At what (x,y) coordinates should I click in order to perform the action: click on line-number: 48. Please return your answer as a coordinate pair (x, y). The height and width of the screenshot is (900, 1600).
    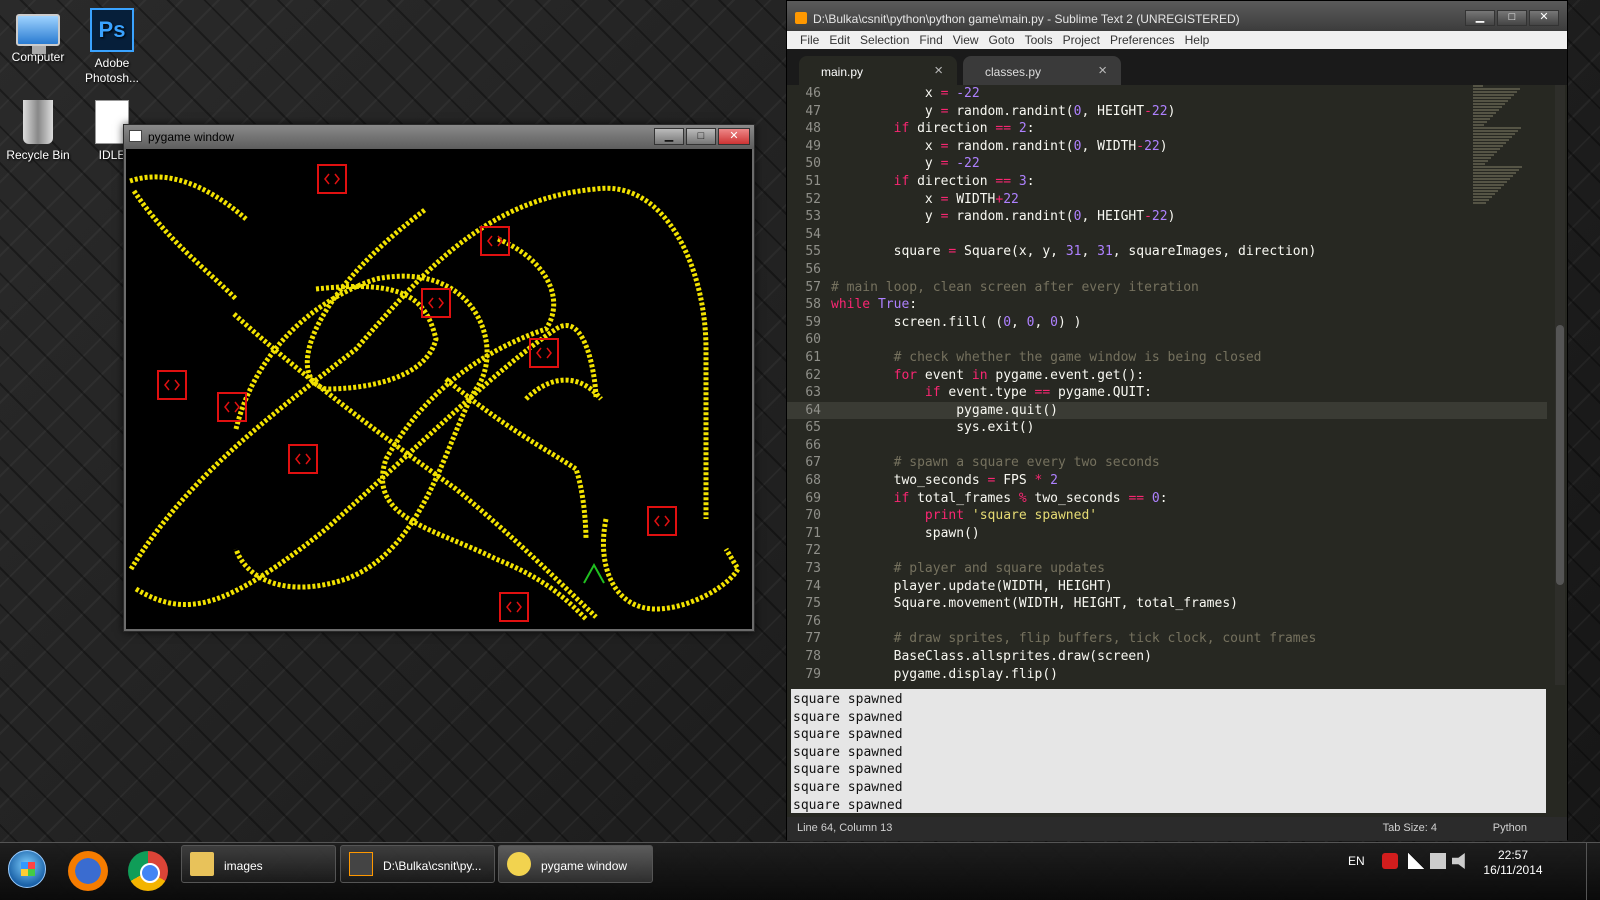
    Looking at the image, I should click on (813, 129).